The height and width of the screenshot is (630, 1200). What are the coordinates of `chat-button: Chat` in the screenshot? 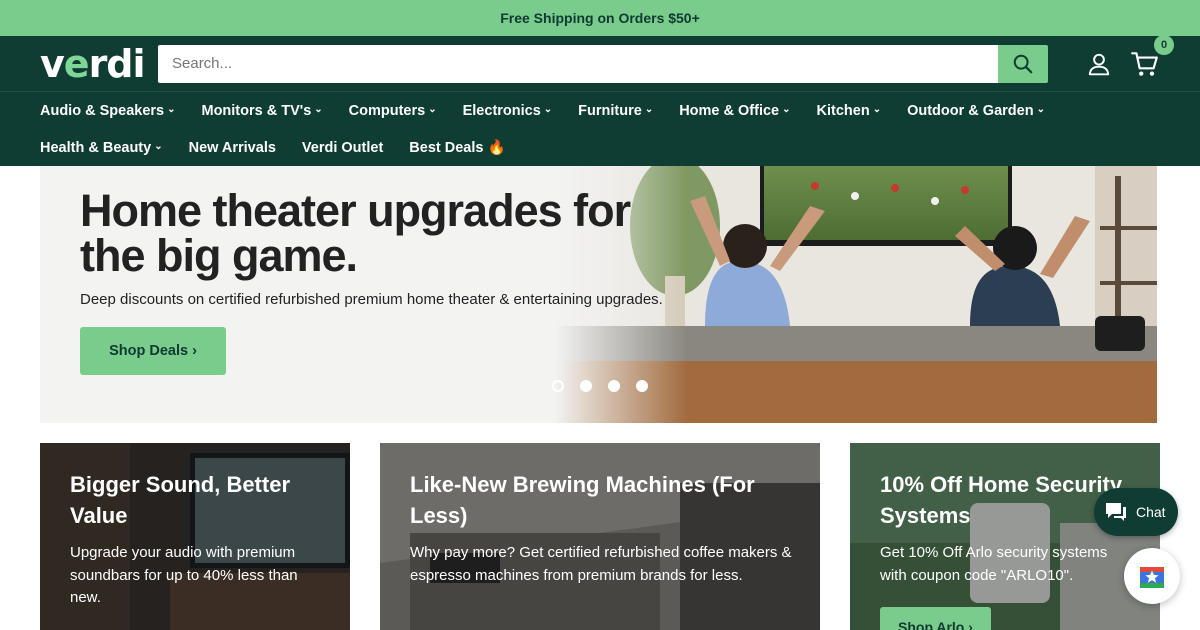 It's located at (1136, 512).